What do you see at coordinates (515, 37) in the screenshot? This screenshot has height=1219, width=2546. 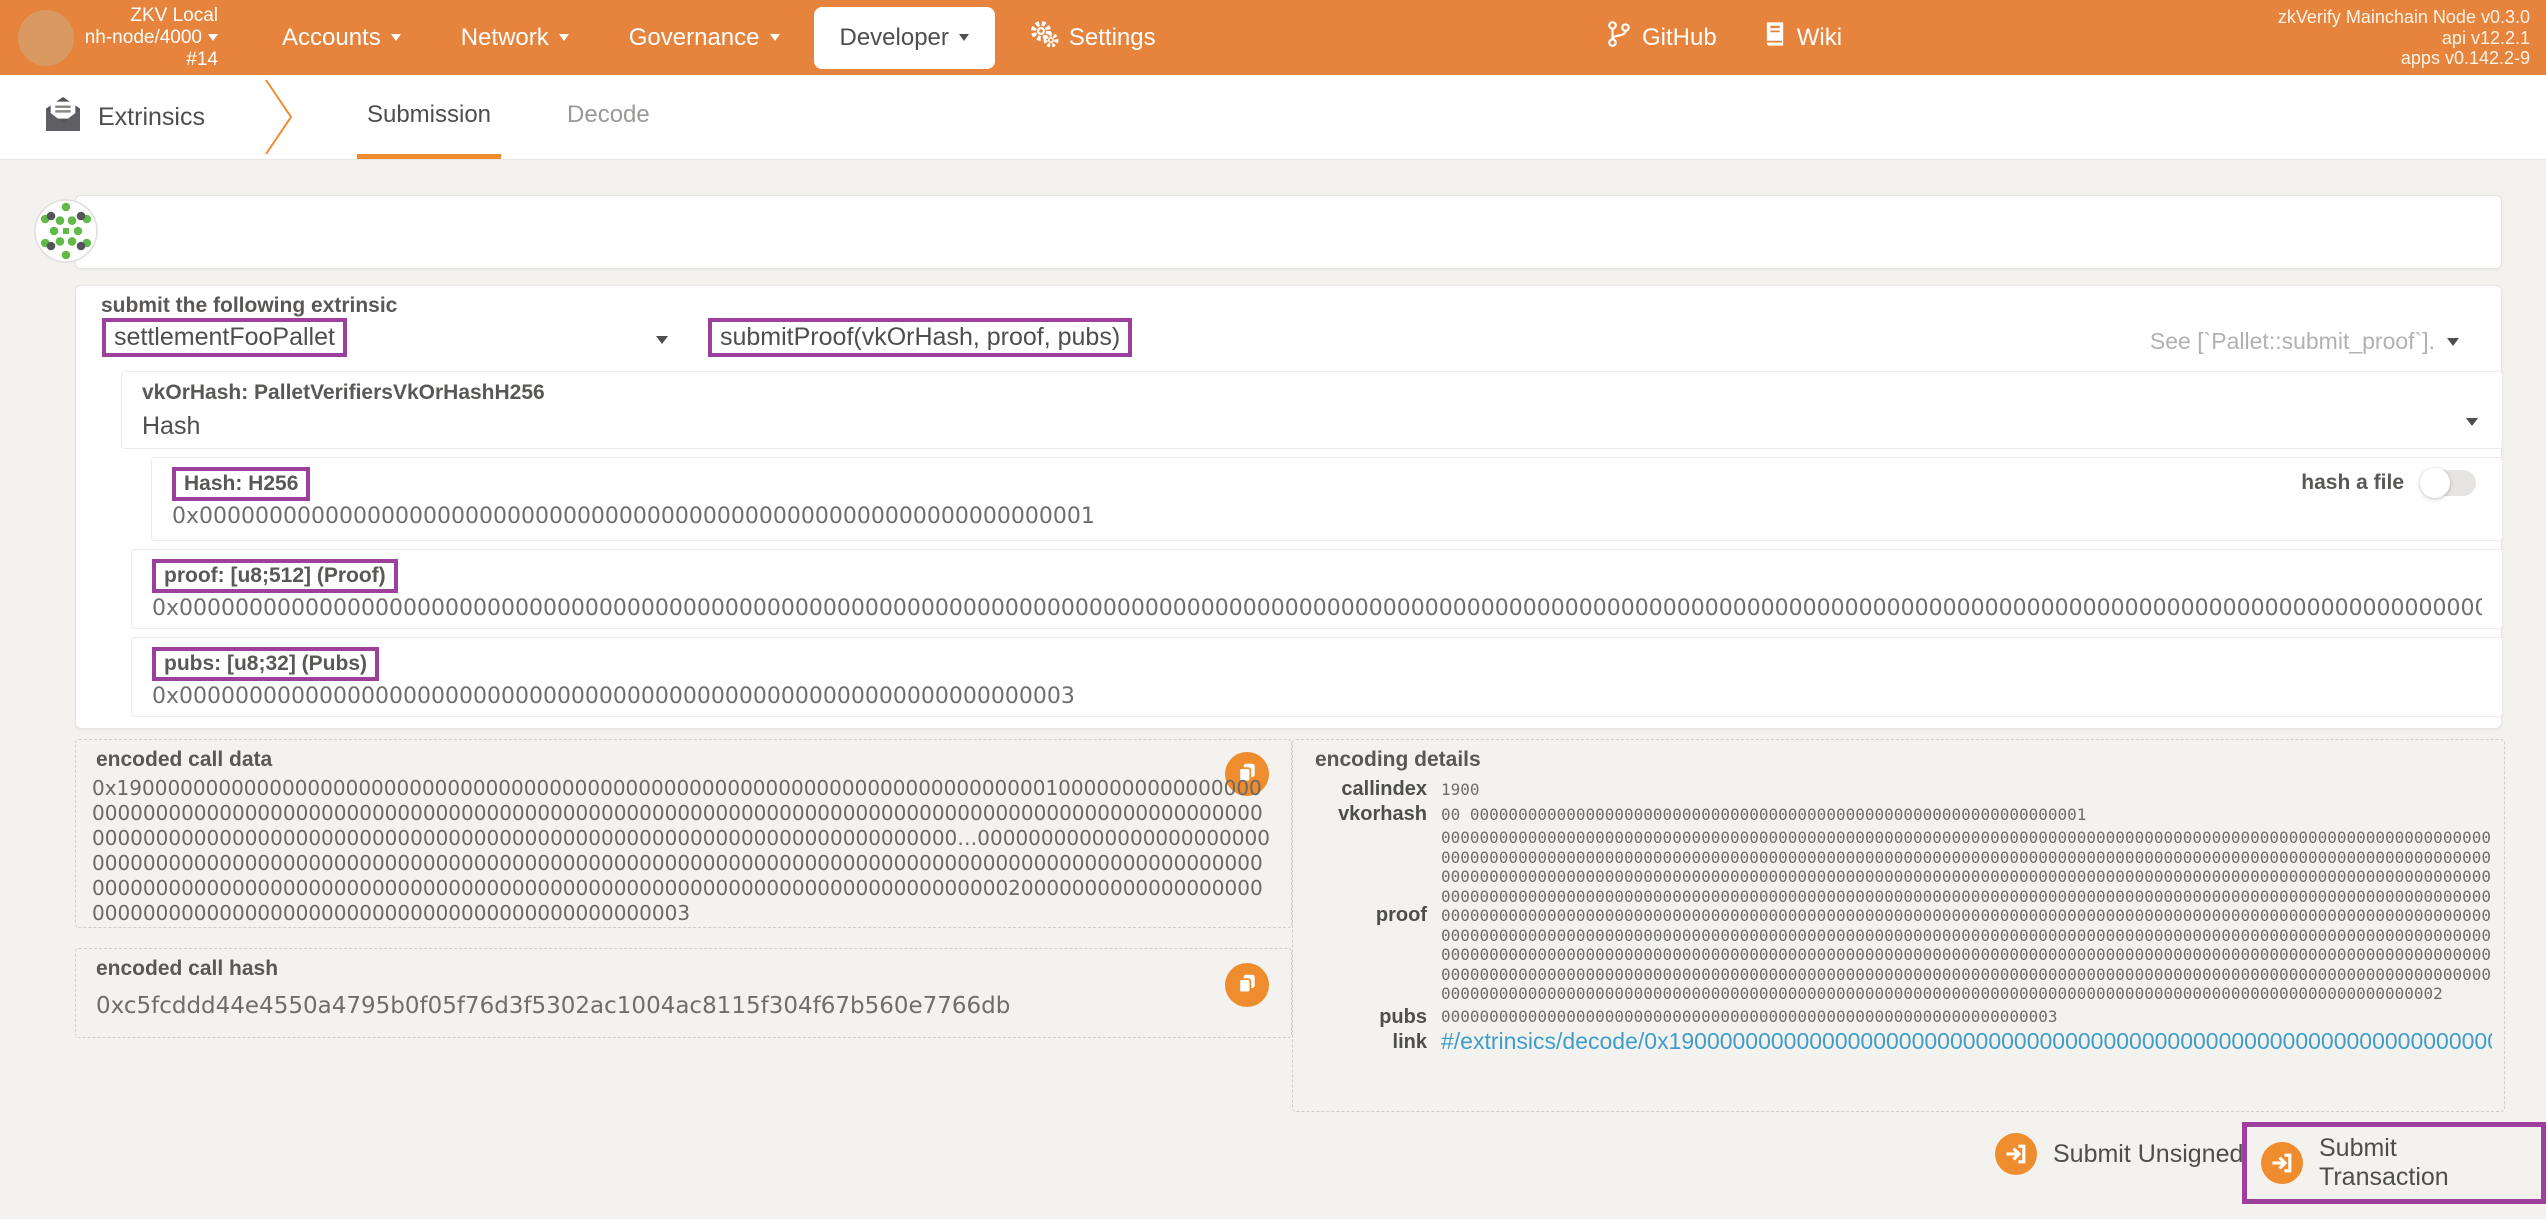 I see `menu-network: Network` at bounding box center [515, 37].